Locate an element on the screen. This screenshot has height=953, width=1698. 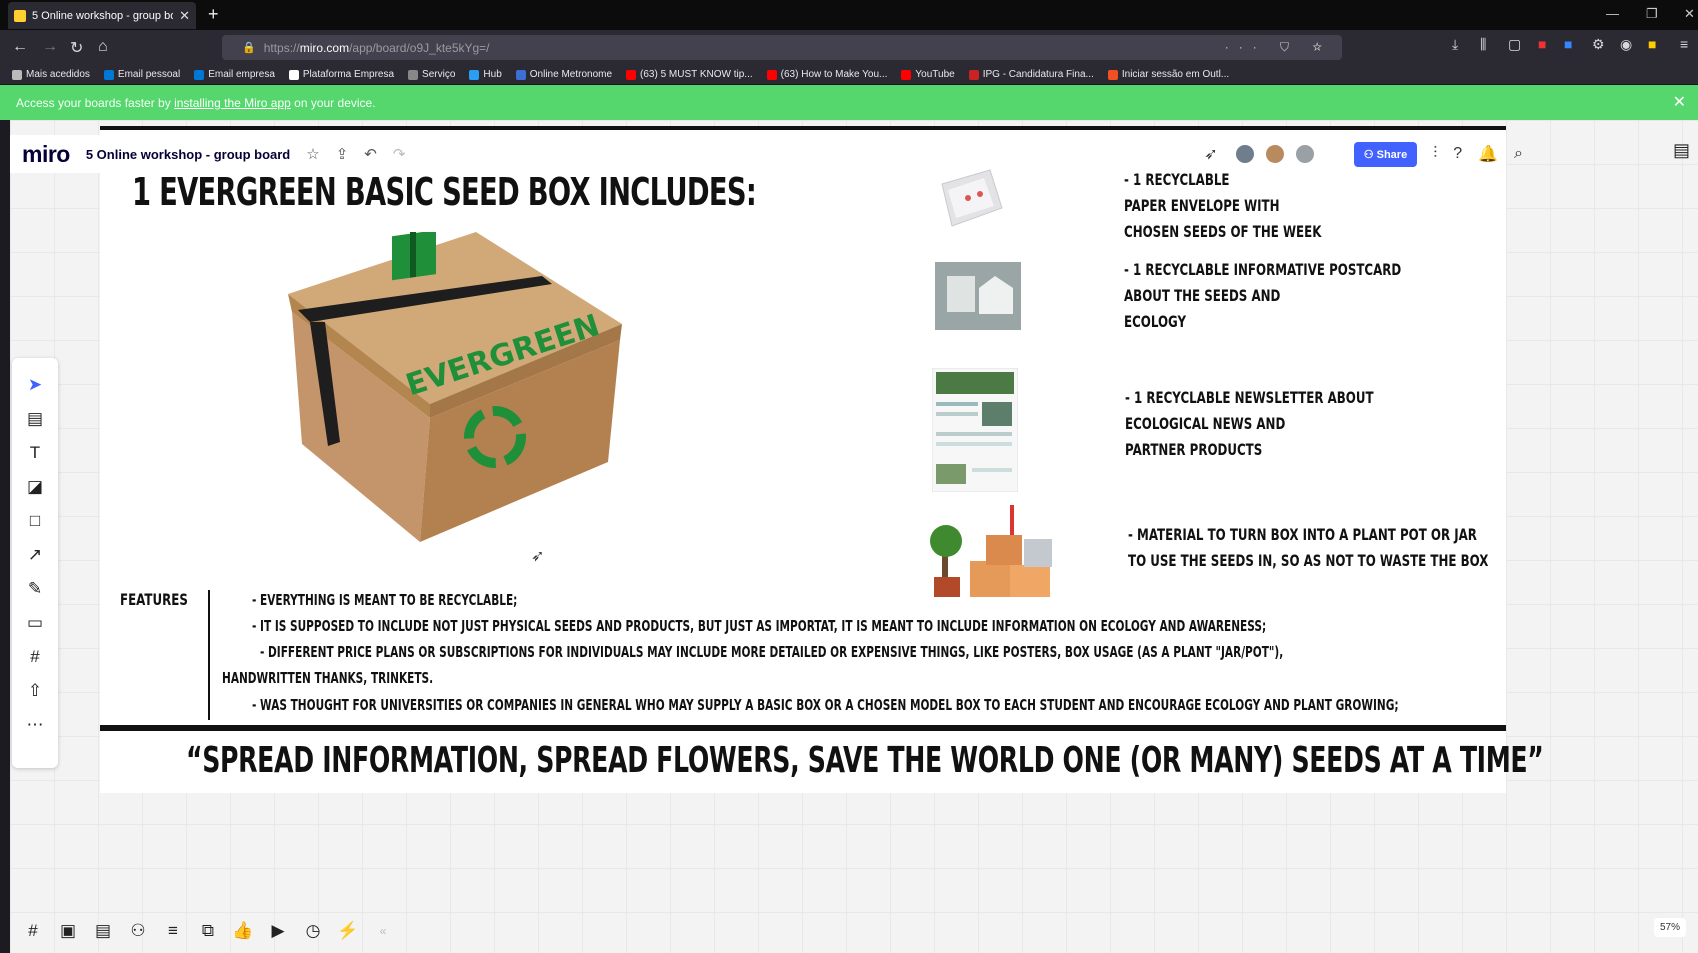
search-icon: ⌕ is located at coordinates (1518, 154).